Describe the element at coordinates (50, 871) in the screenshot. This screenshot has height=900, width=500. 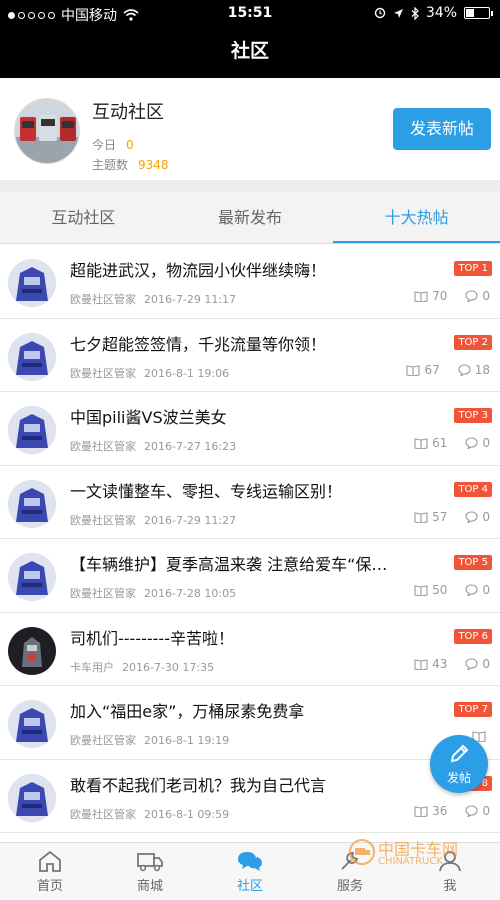
I see `nav-home: 首页` at that location.